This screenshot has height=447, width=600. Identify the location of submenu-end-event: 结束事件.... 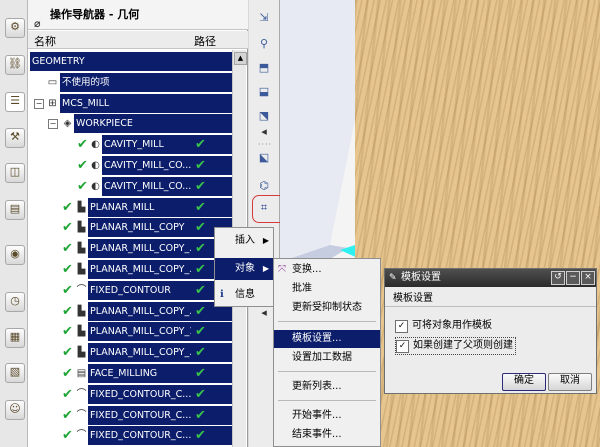
(327, 435).